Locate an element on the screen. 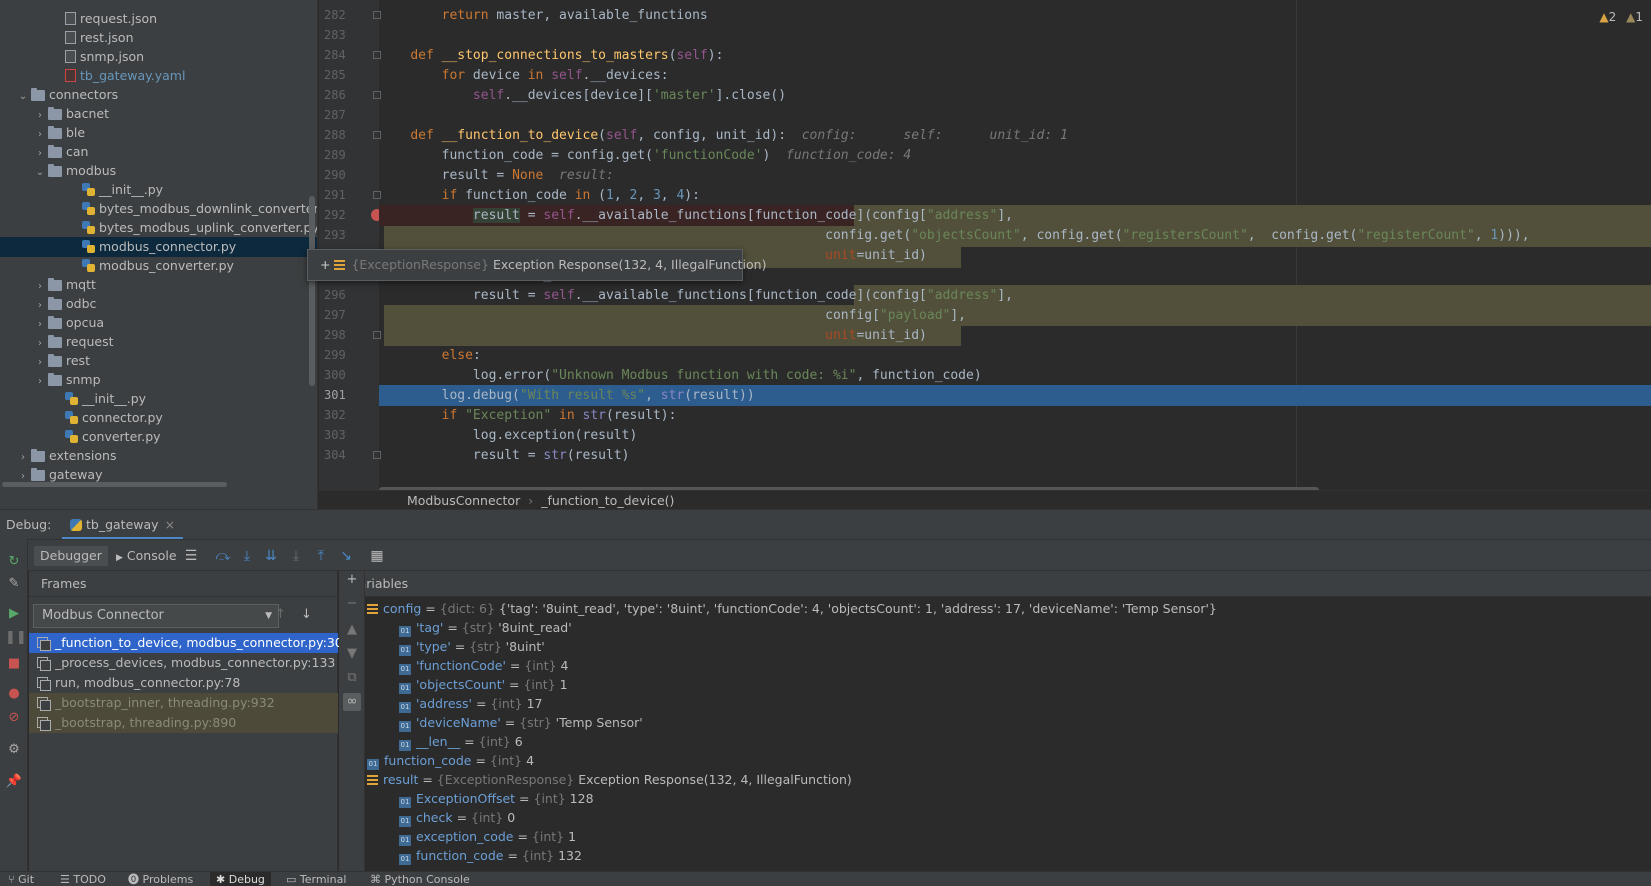 The height and width of the screenshot is (886, 1651). step-out-icon: ⤒ is located at coordinates (321, 556).